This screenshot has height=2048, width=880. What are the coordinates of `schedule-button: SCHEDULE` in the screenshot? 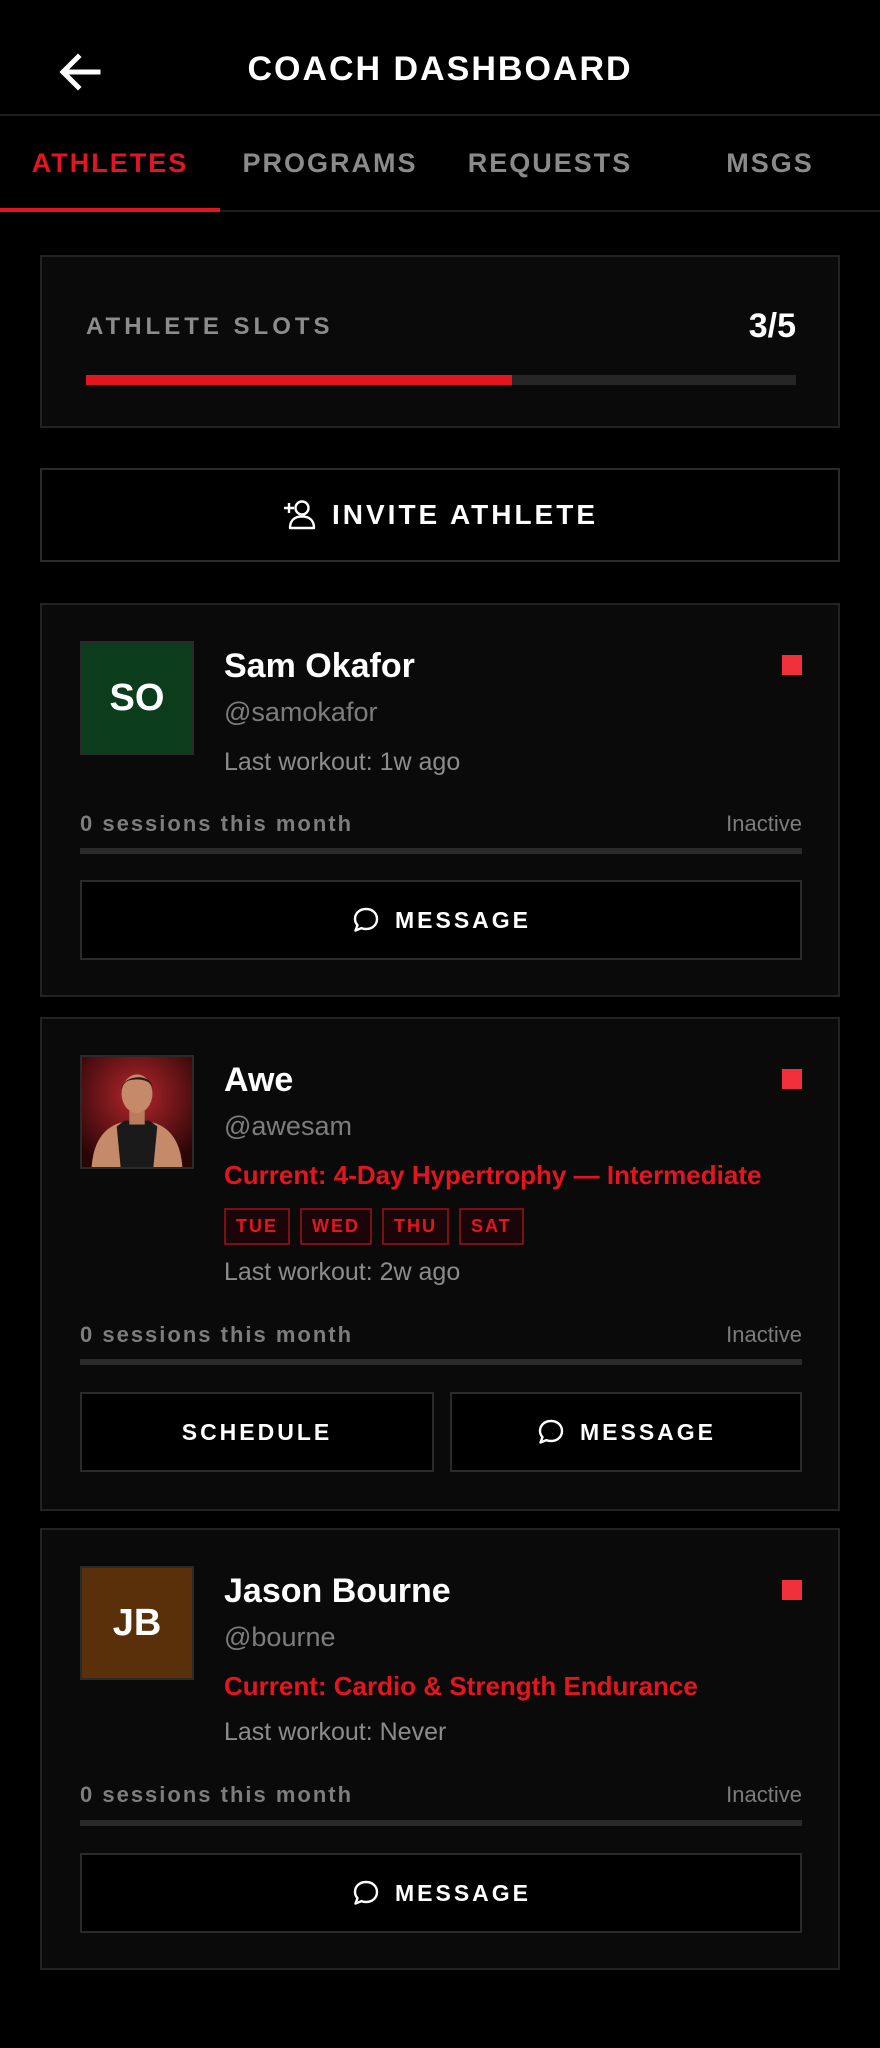 It's located at (257, 1432).